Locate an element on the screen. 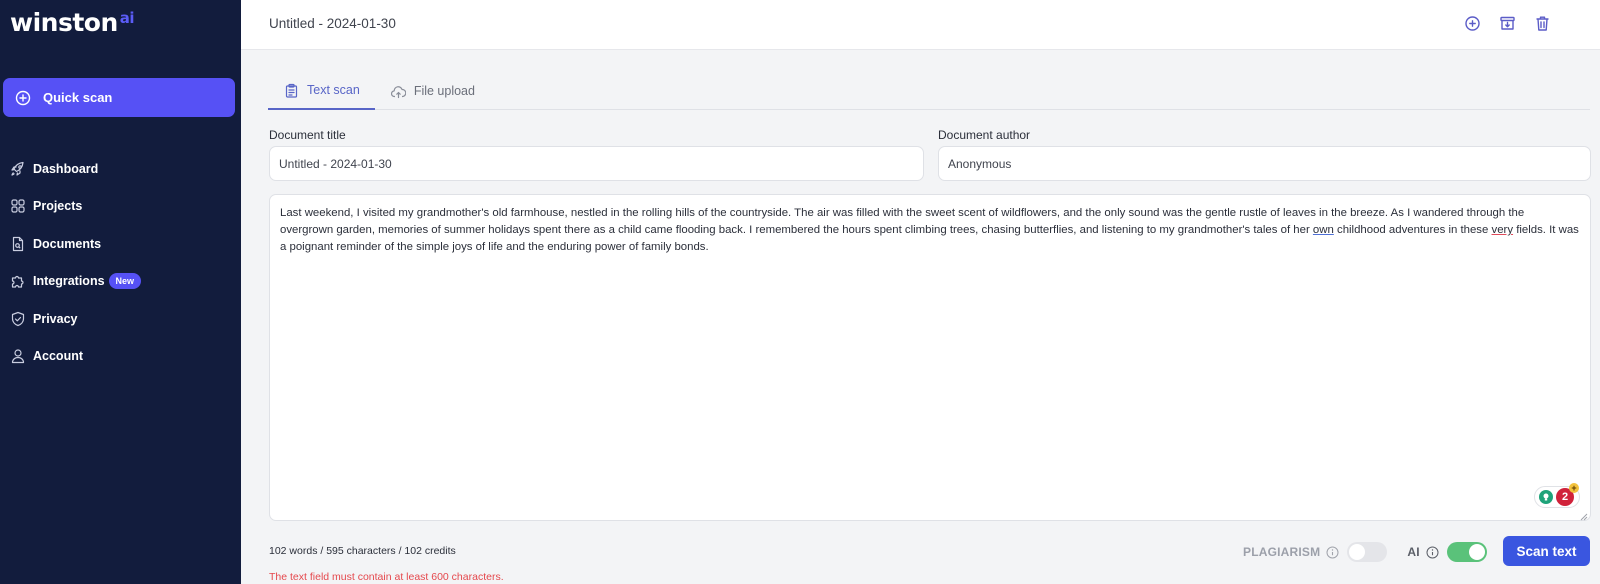 This screenshot has width=1600, height=584. sidebar-item-dashboard: Dashboard is located at coordinates (120, 169).